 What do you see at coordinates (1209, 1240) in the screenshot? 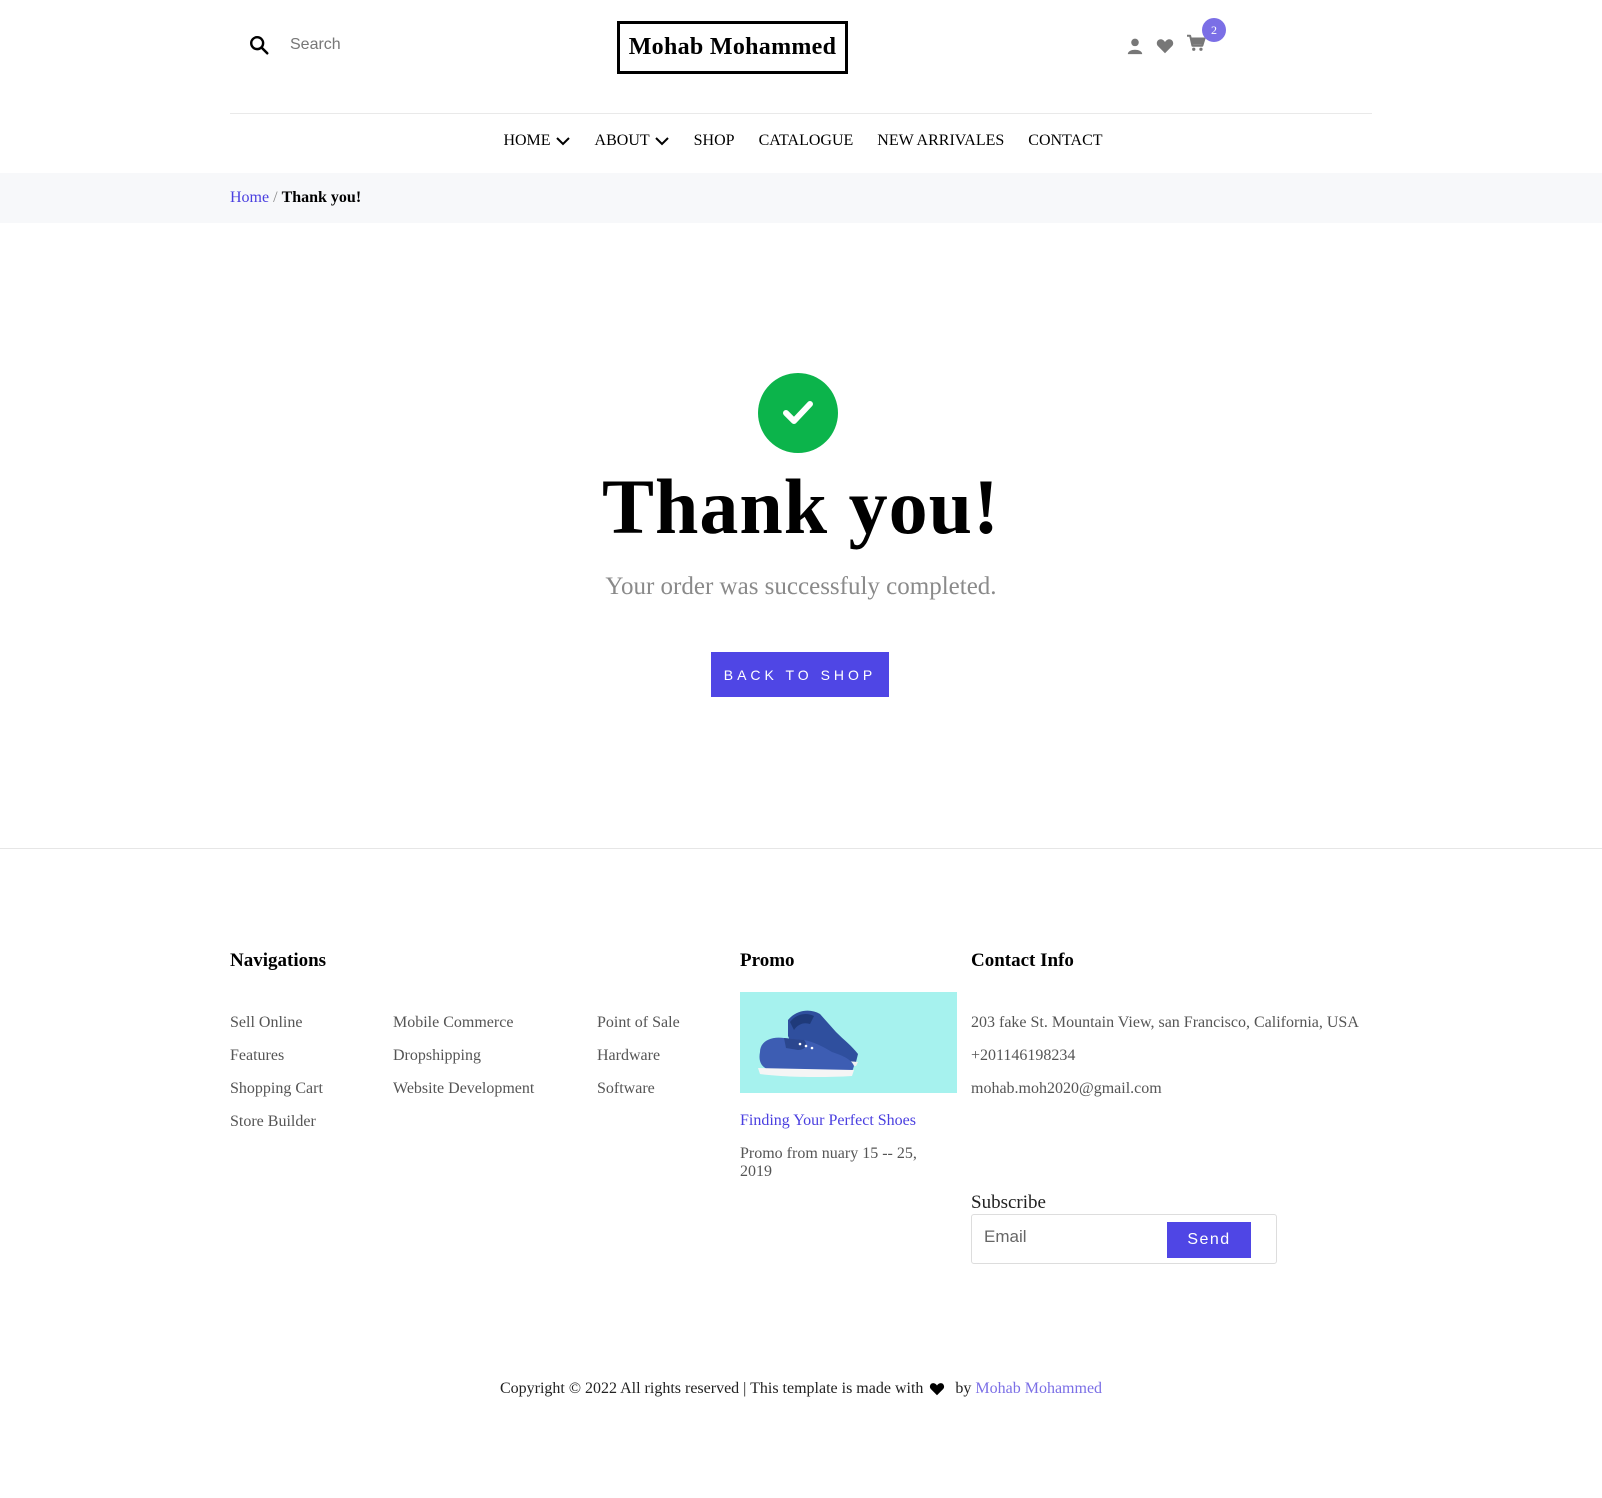
I see `subscribe-send-button: Send` at bounding box center [1209, 1240].